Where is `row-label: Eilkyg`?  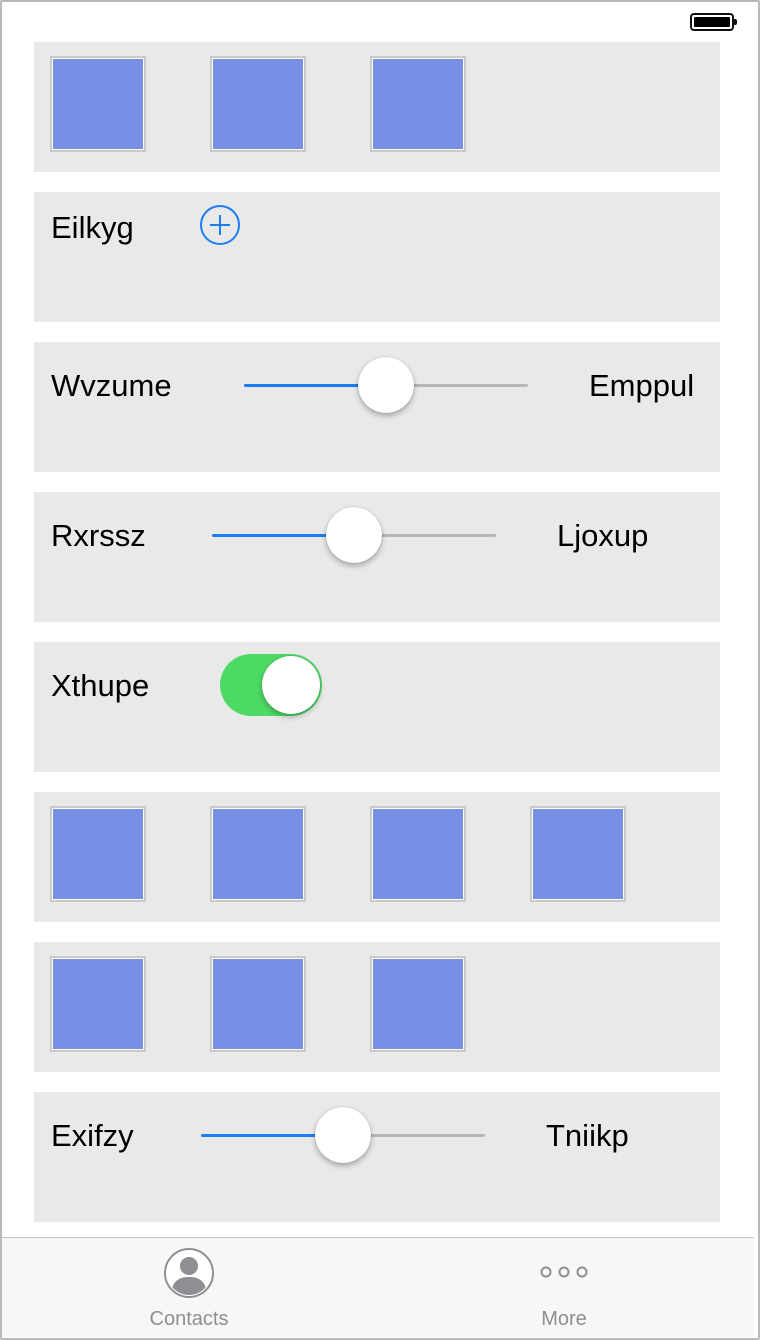
row-label: Eilkyg is located at coordinates (92, 227).